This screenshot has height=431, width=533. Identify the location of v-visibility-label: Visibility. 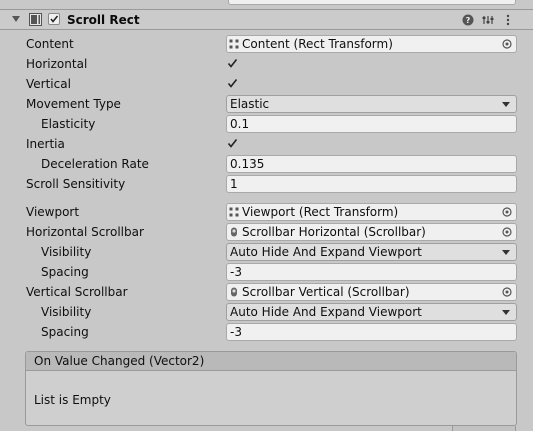
(66, 312).